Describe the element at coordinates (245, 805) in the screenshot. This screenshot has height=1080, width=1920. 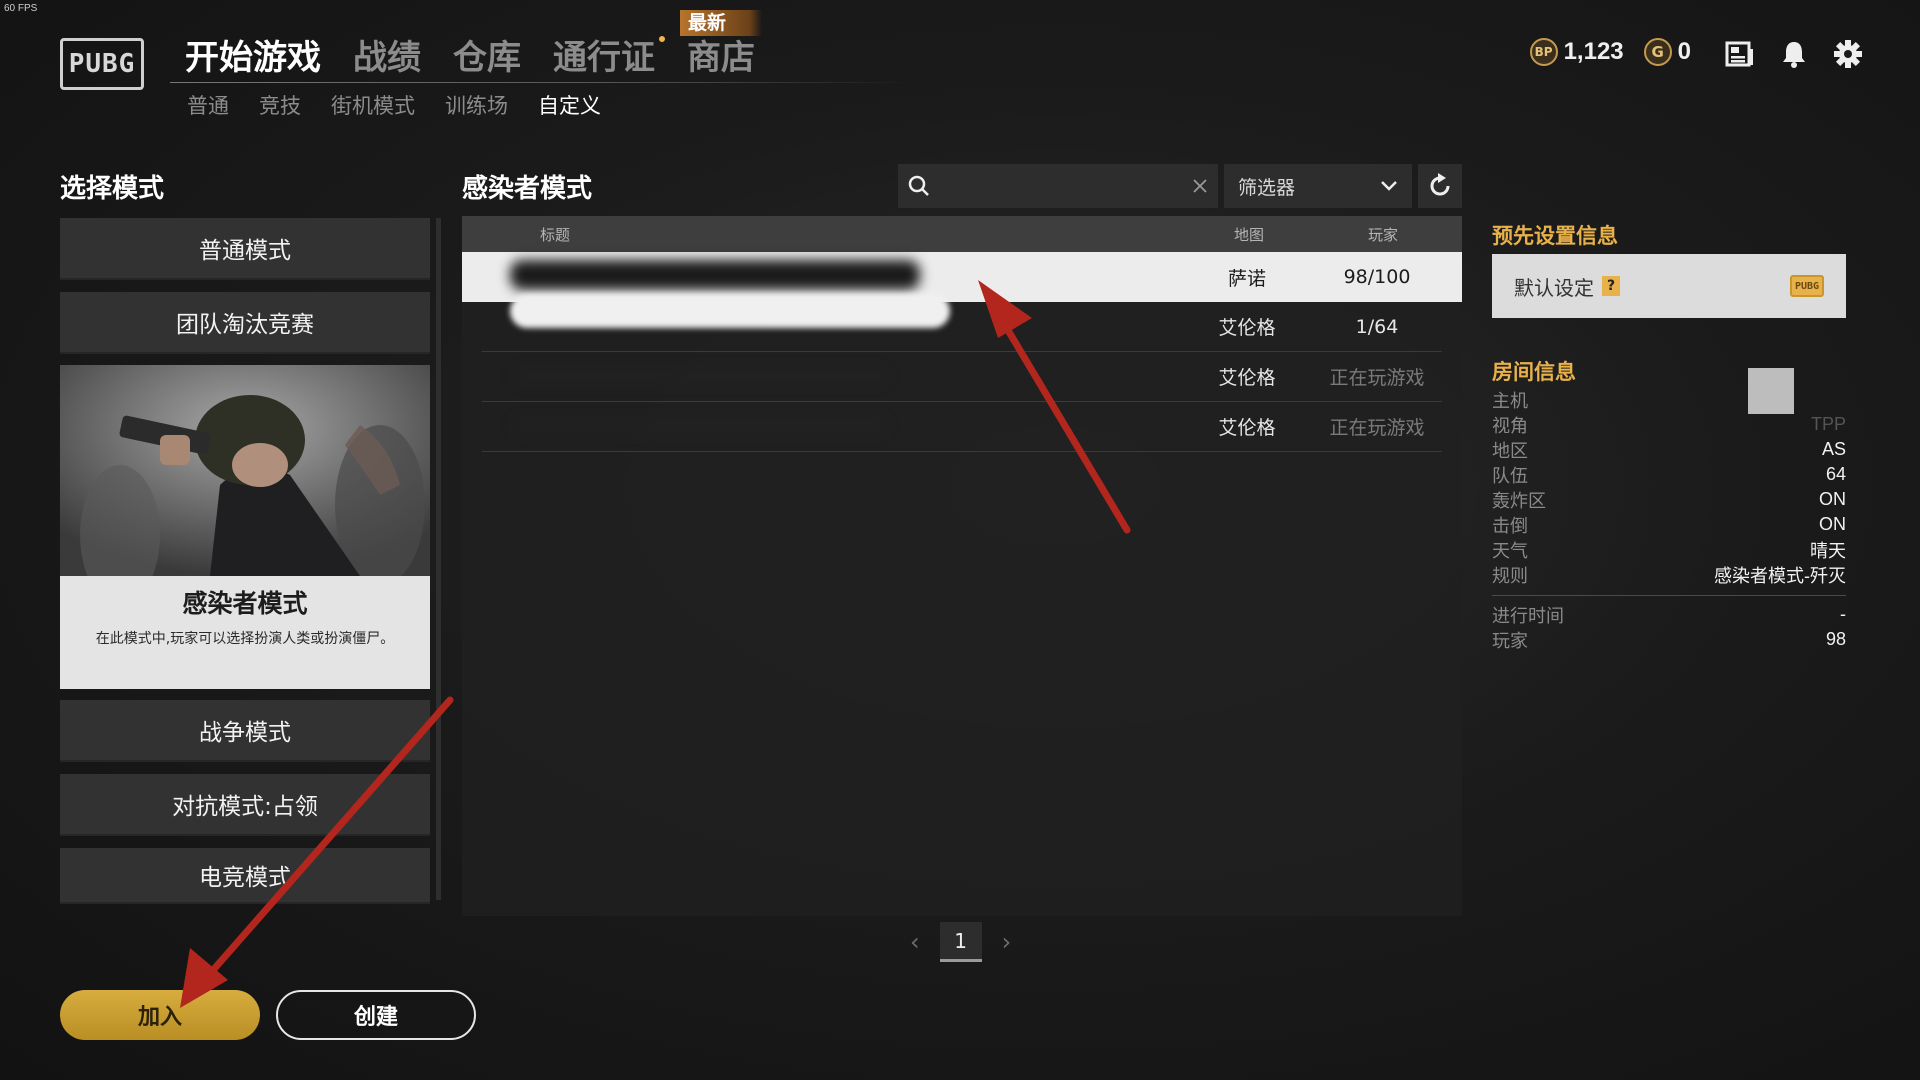
I see `mode-conquest-button: 对抗模式:占领` at that location.